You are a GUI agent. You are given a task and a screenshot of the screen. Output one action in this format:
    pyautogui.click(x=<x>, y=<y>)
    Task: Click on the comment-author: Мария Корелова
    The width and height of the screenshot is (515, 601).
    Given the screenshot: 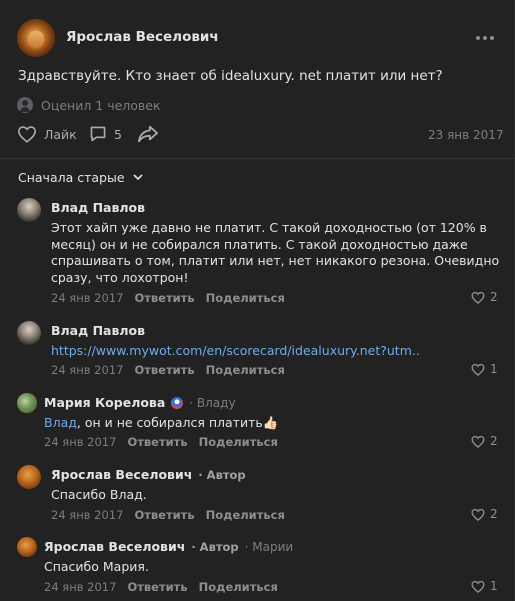 What is the action you would take?
    pyautogui.click(x=104, y=402)
    